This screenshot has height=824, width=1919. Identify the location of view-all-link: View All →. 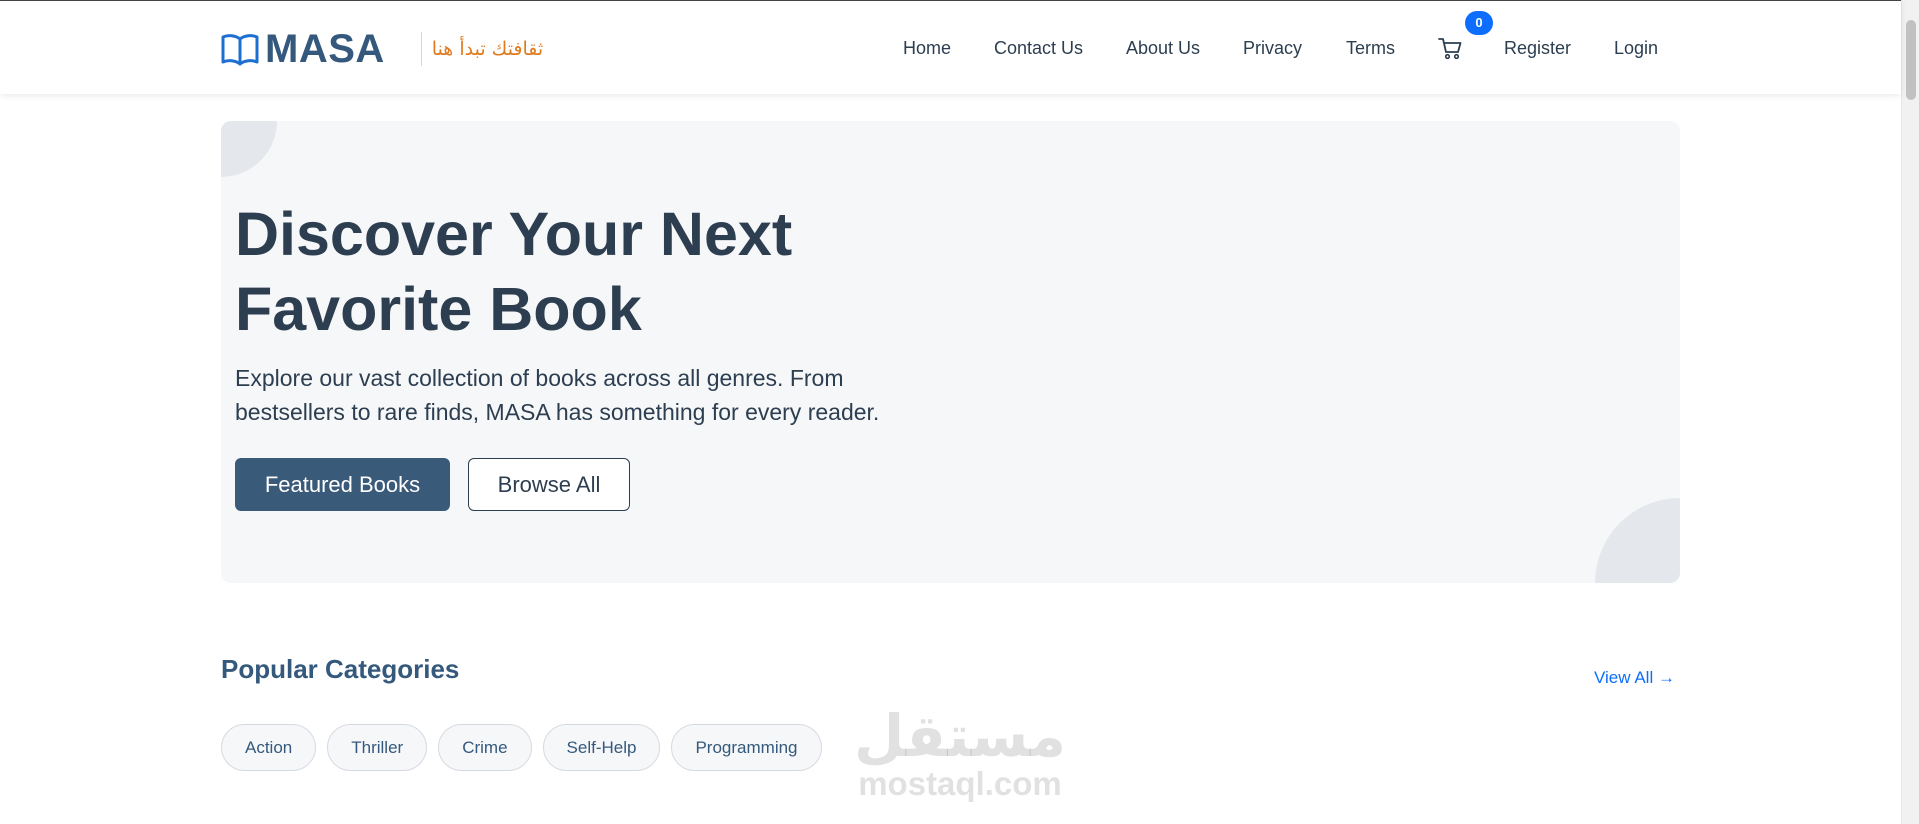
(1634, 678).